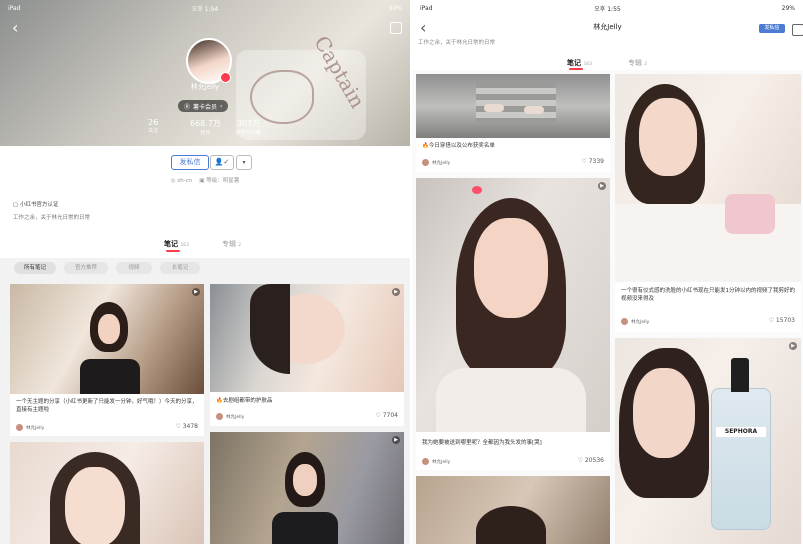 The height and width of the screenshot is (544, 803). I want to click on followed-button: 👤✓, so click(222, 162).